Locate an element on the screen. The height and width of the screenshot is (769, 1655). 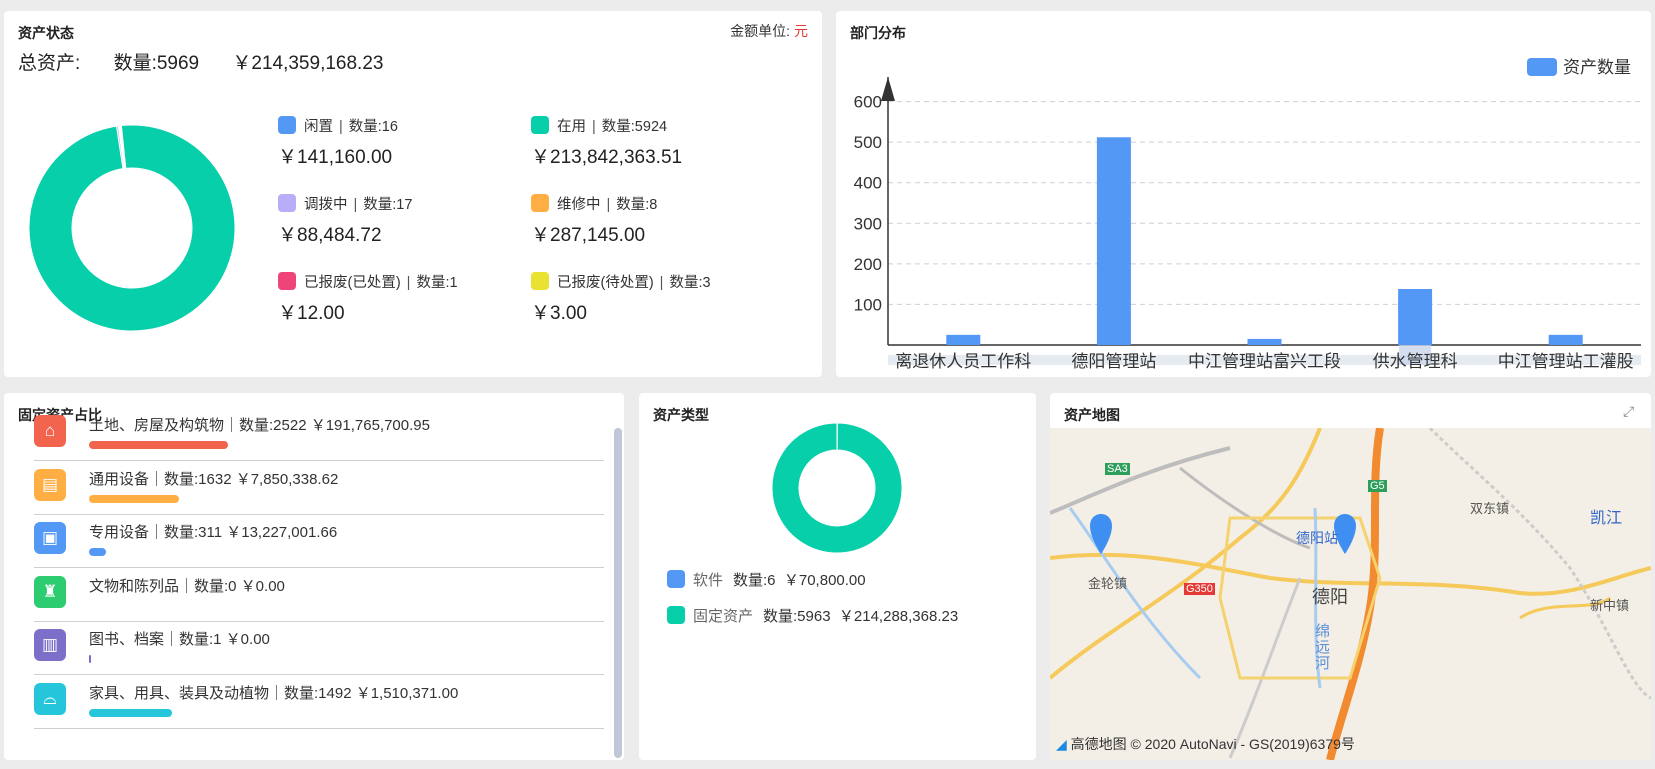
relic-icon: ♜ is located at coordinates (50, 591).